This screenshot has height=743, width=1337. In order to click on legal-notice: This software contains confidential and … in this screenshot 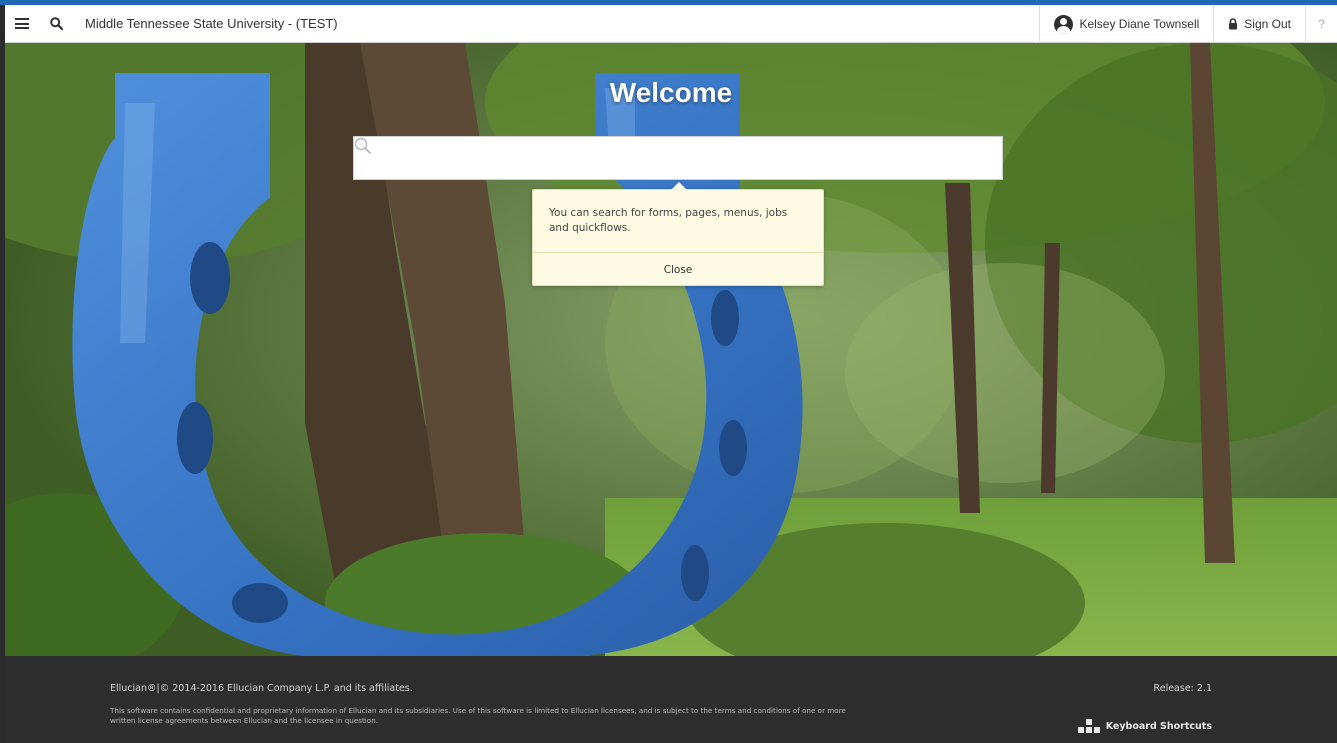, I will do `click(478, 715)`.